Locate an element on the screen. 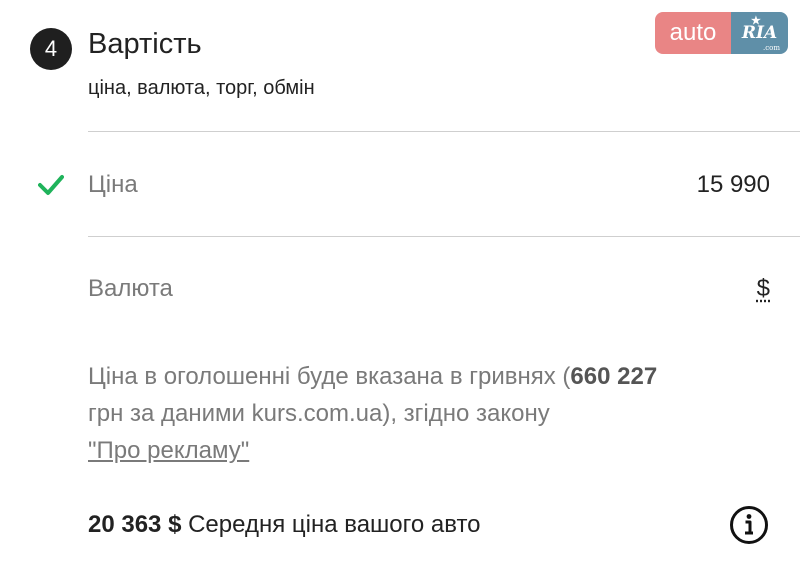  notice-uah-amount: 660 227 is located at coordinates (614, 376).